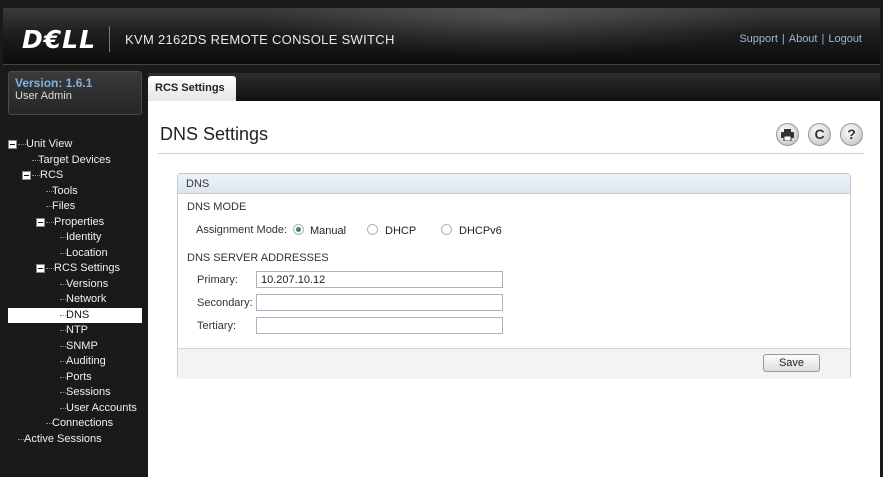 The height and width of the screenshot is (477, 883). What do you see at coordinates (87, 252) in the screenshot?
I see `tree-item-label: Location` at bounding box center [87, 252].